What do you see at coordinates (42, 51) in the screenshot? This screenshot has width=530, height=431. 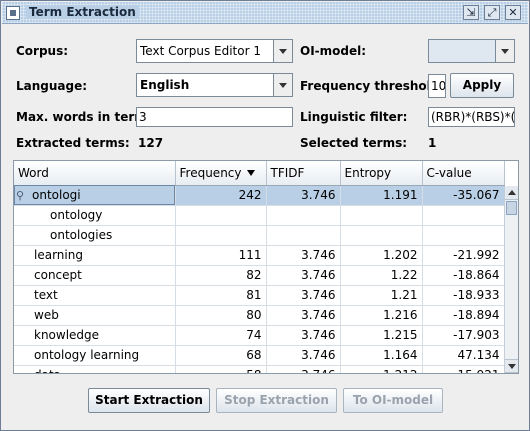 I see `corpus-label: Corpus:` at bounding box center [42, 51].